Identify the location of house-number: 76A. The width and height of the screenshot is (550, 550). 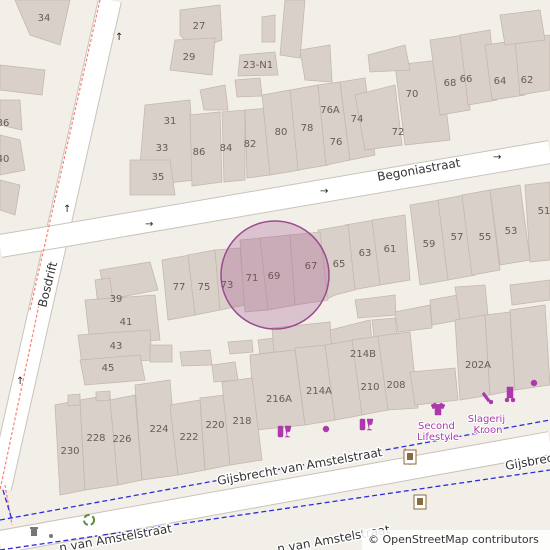
(330, 110).